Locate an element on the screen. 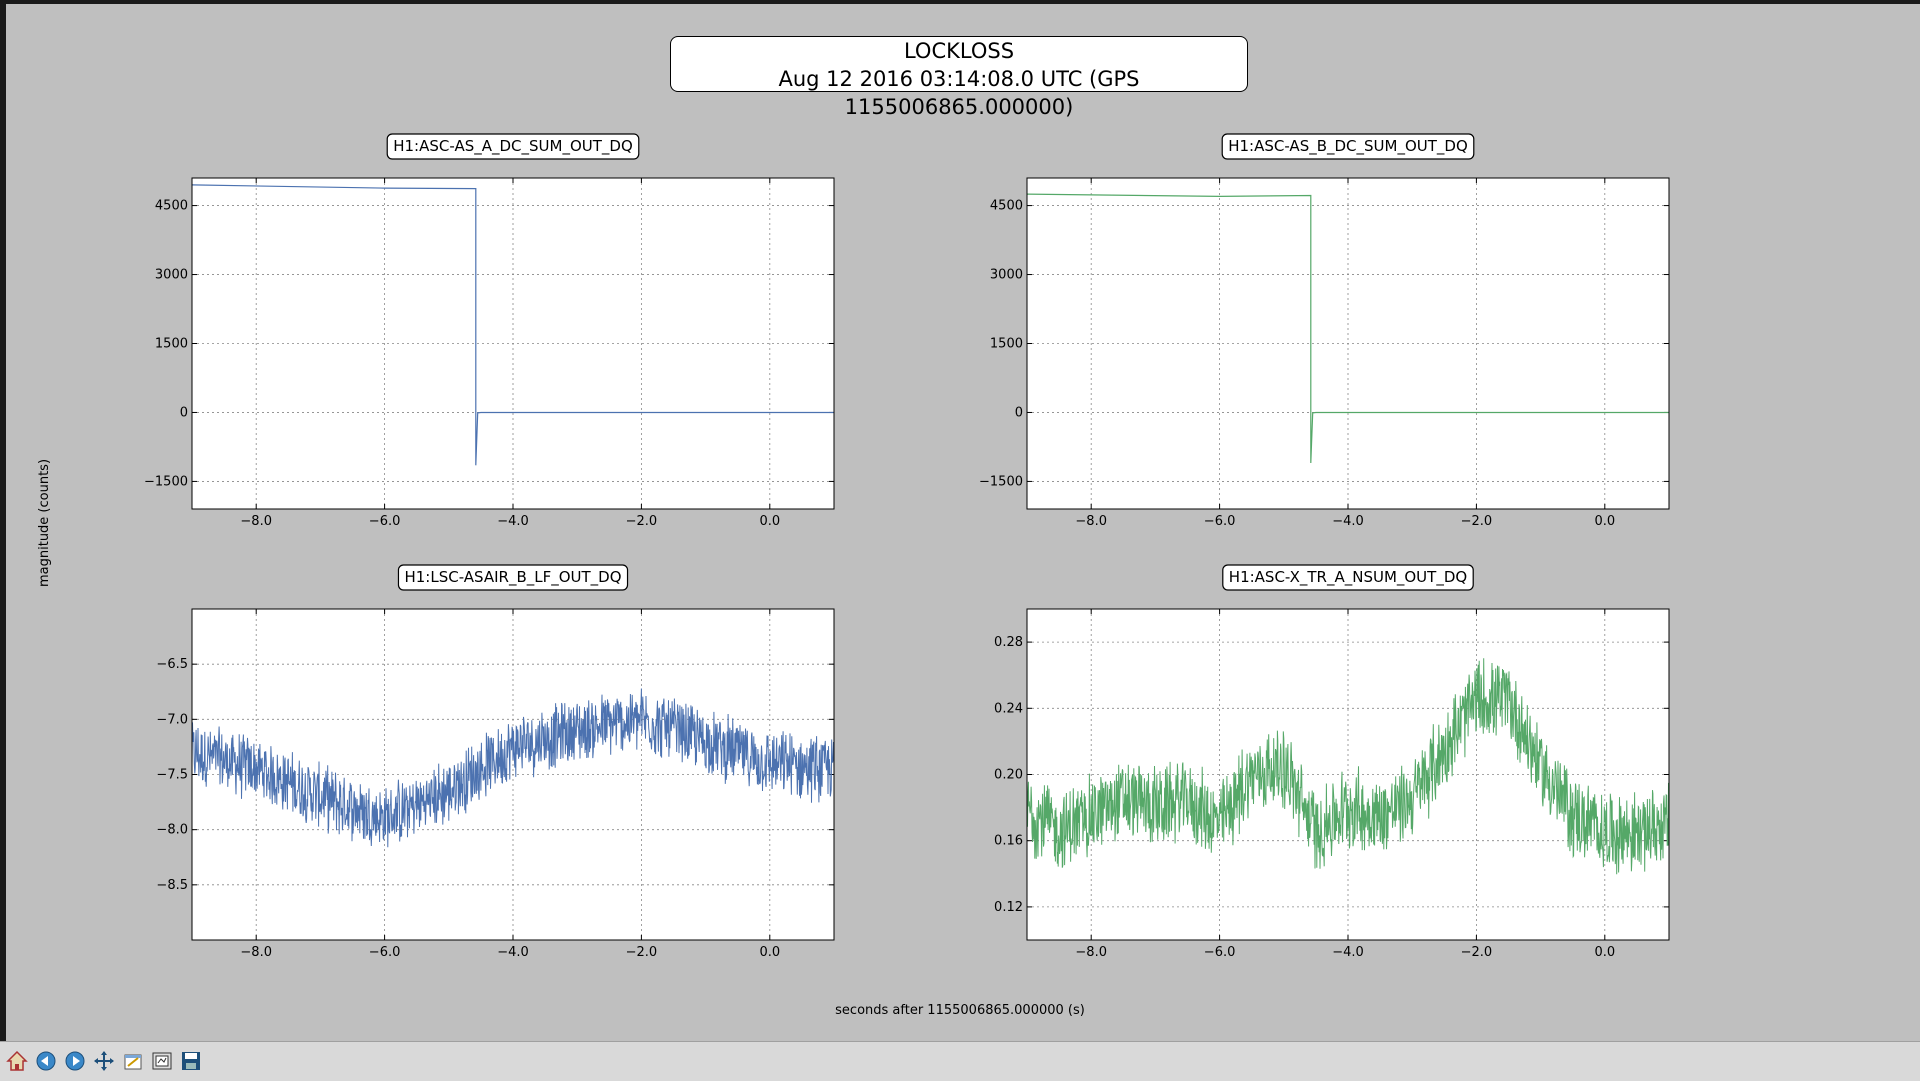  pan-button is located at coordinates (104, 1061).